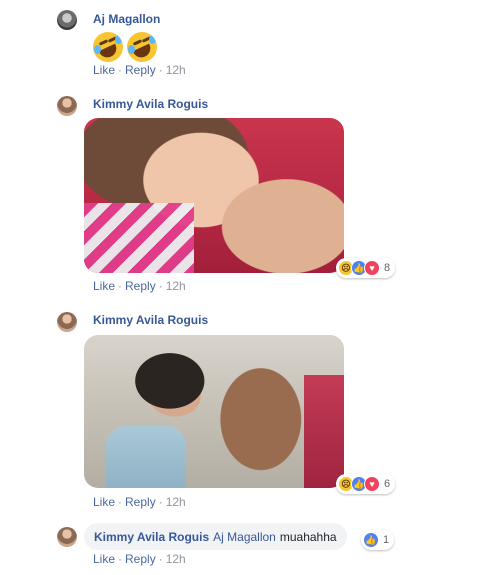 The height and width of the screenshot is (575, 491). I want to click on comment-bubble: Kimmy Avila Roguis Aj Magallon muahahha, so click(215, 536).